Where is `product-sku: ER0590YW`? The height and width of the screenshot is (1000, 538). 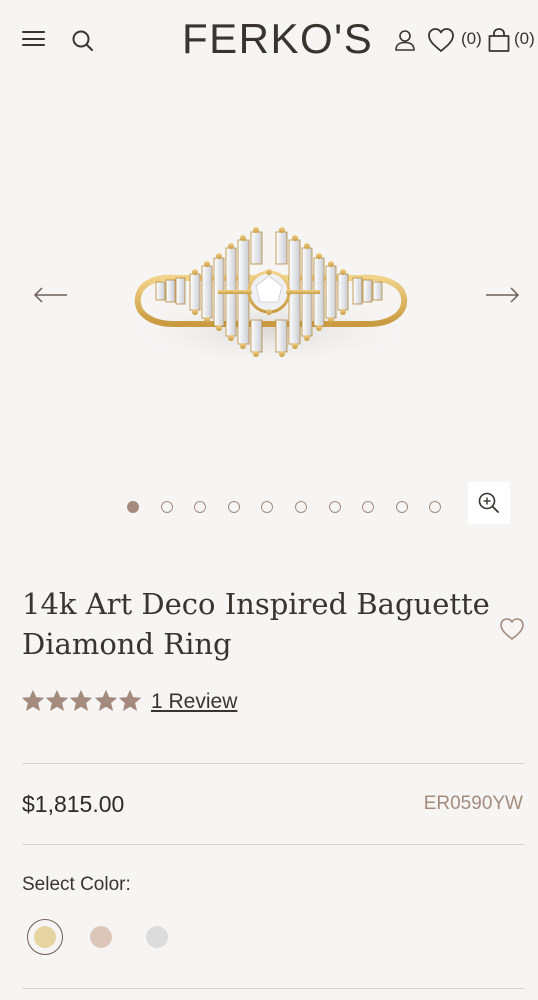 product-sku: ER0590YW is located at coordinates (473, 803).